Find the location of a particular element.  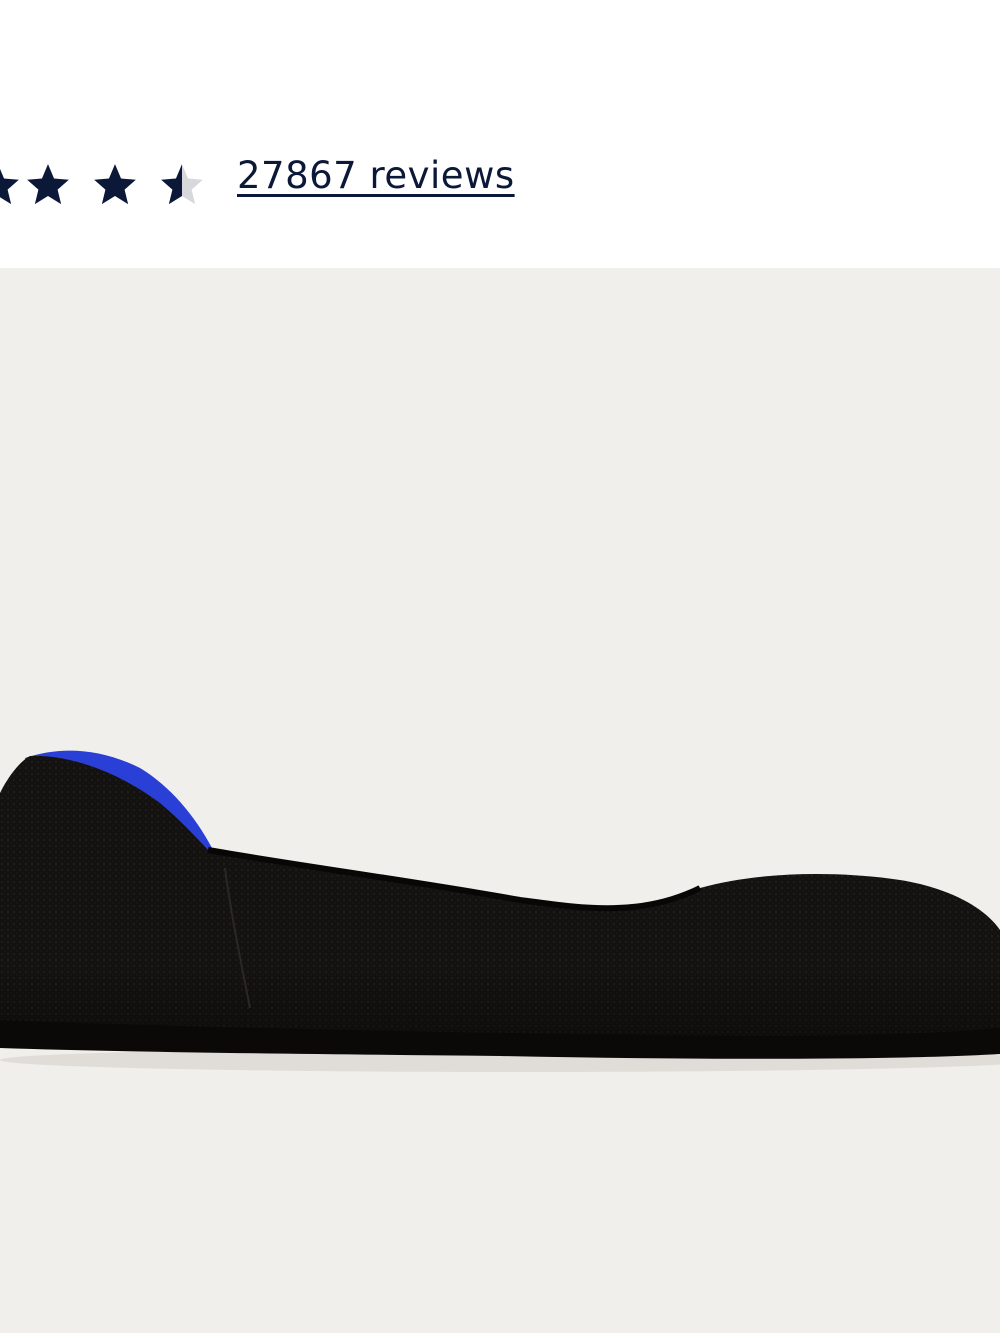

reviews-link: 27867 reviews is located at coordinates (376, 175).